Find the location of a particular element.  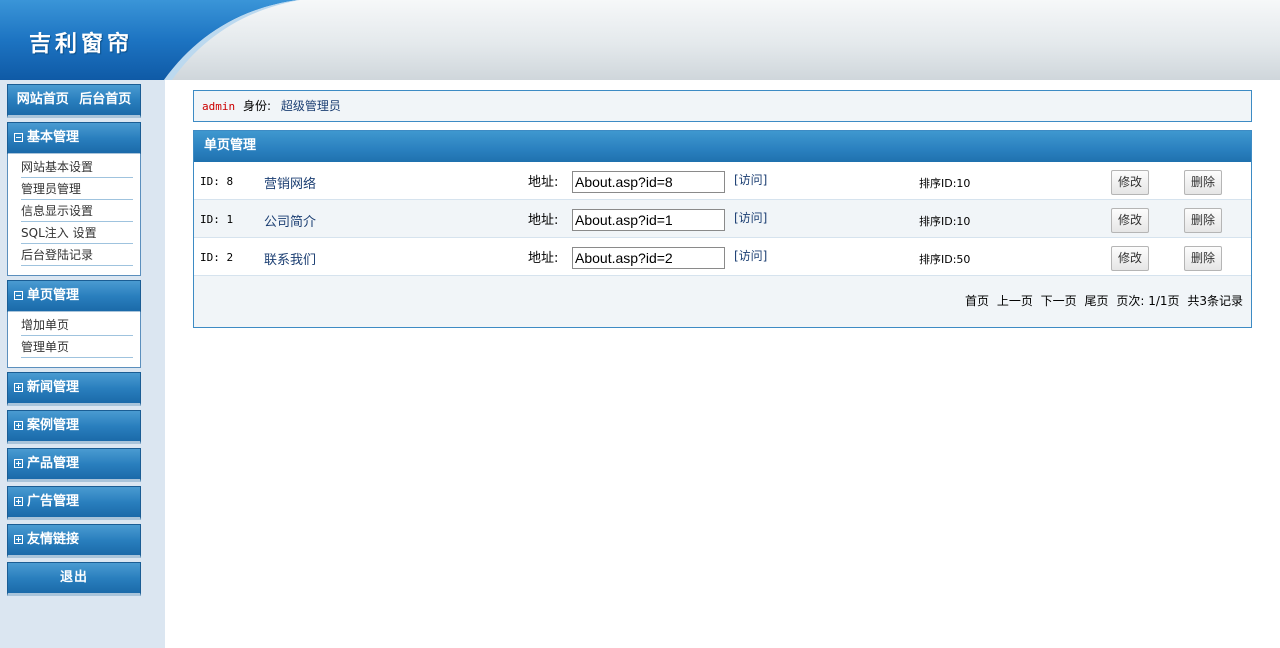

sidebar-group-cases: 案例管理 is located at coordinates (74, 427).